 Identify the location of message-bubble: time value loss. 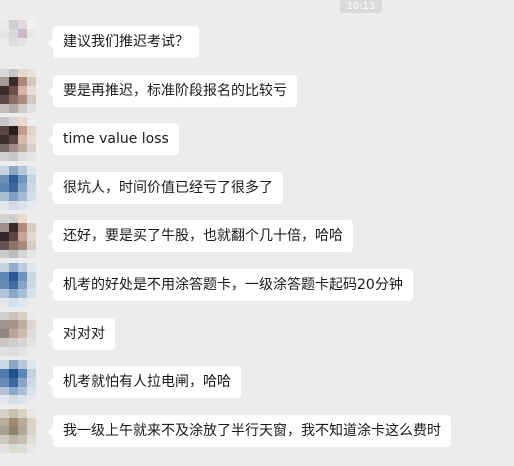
(113, 139).